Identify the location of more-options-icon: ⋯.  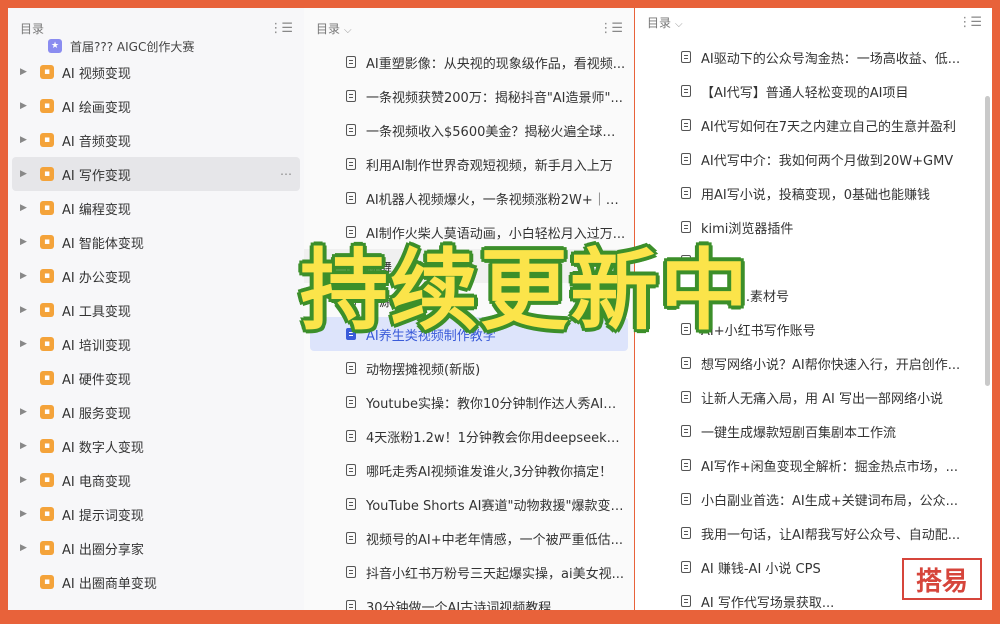
(286, 174).